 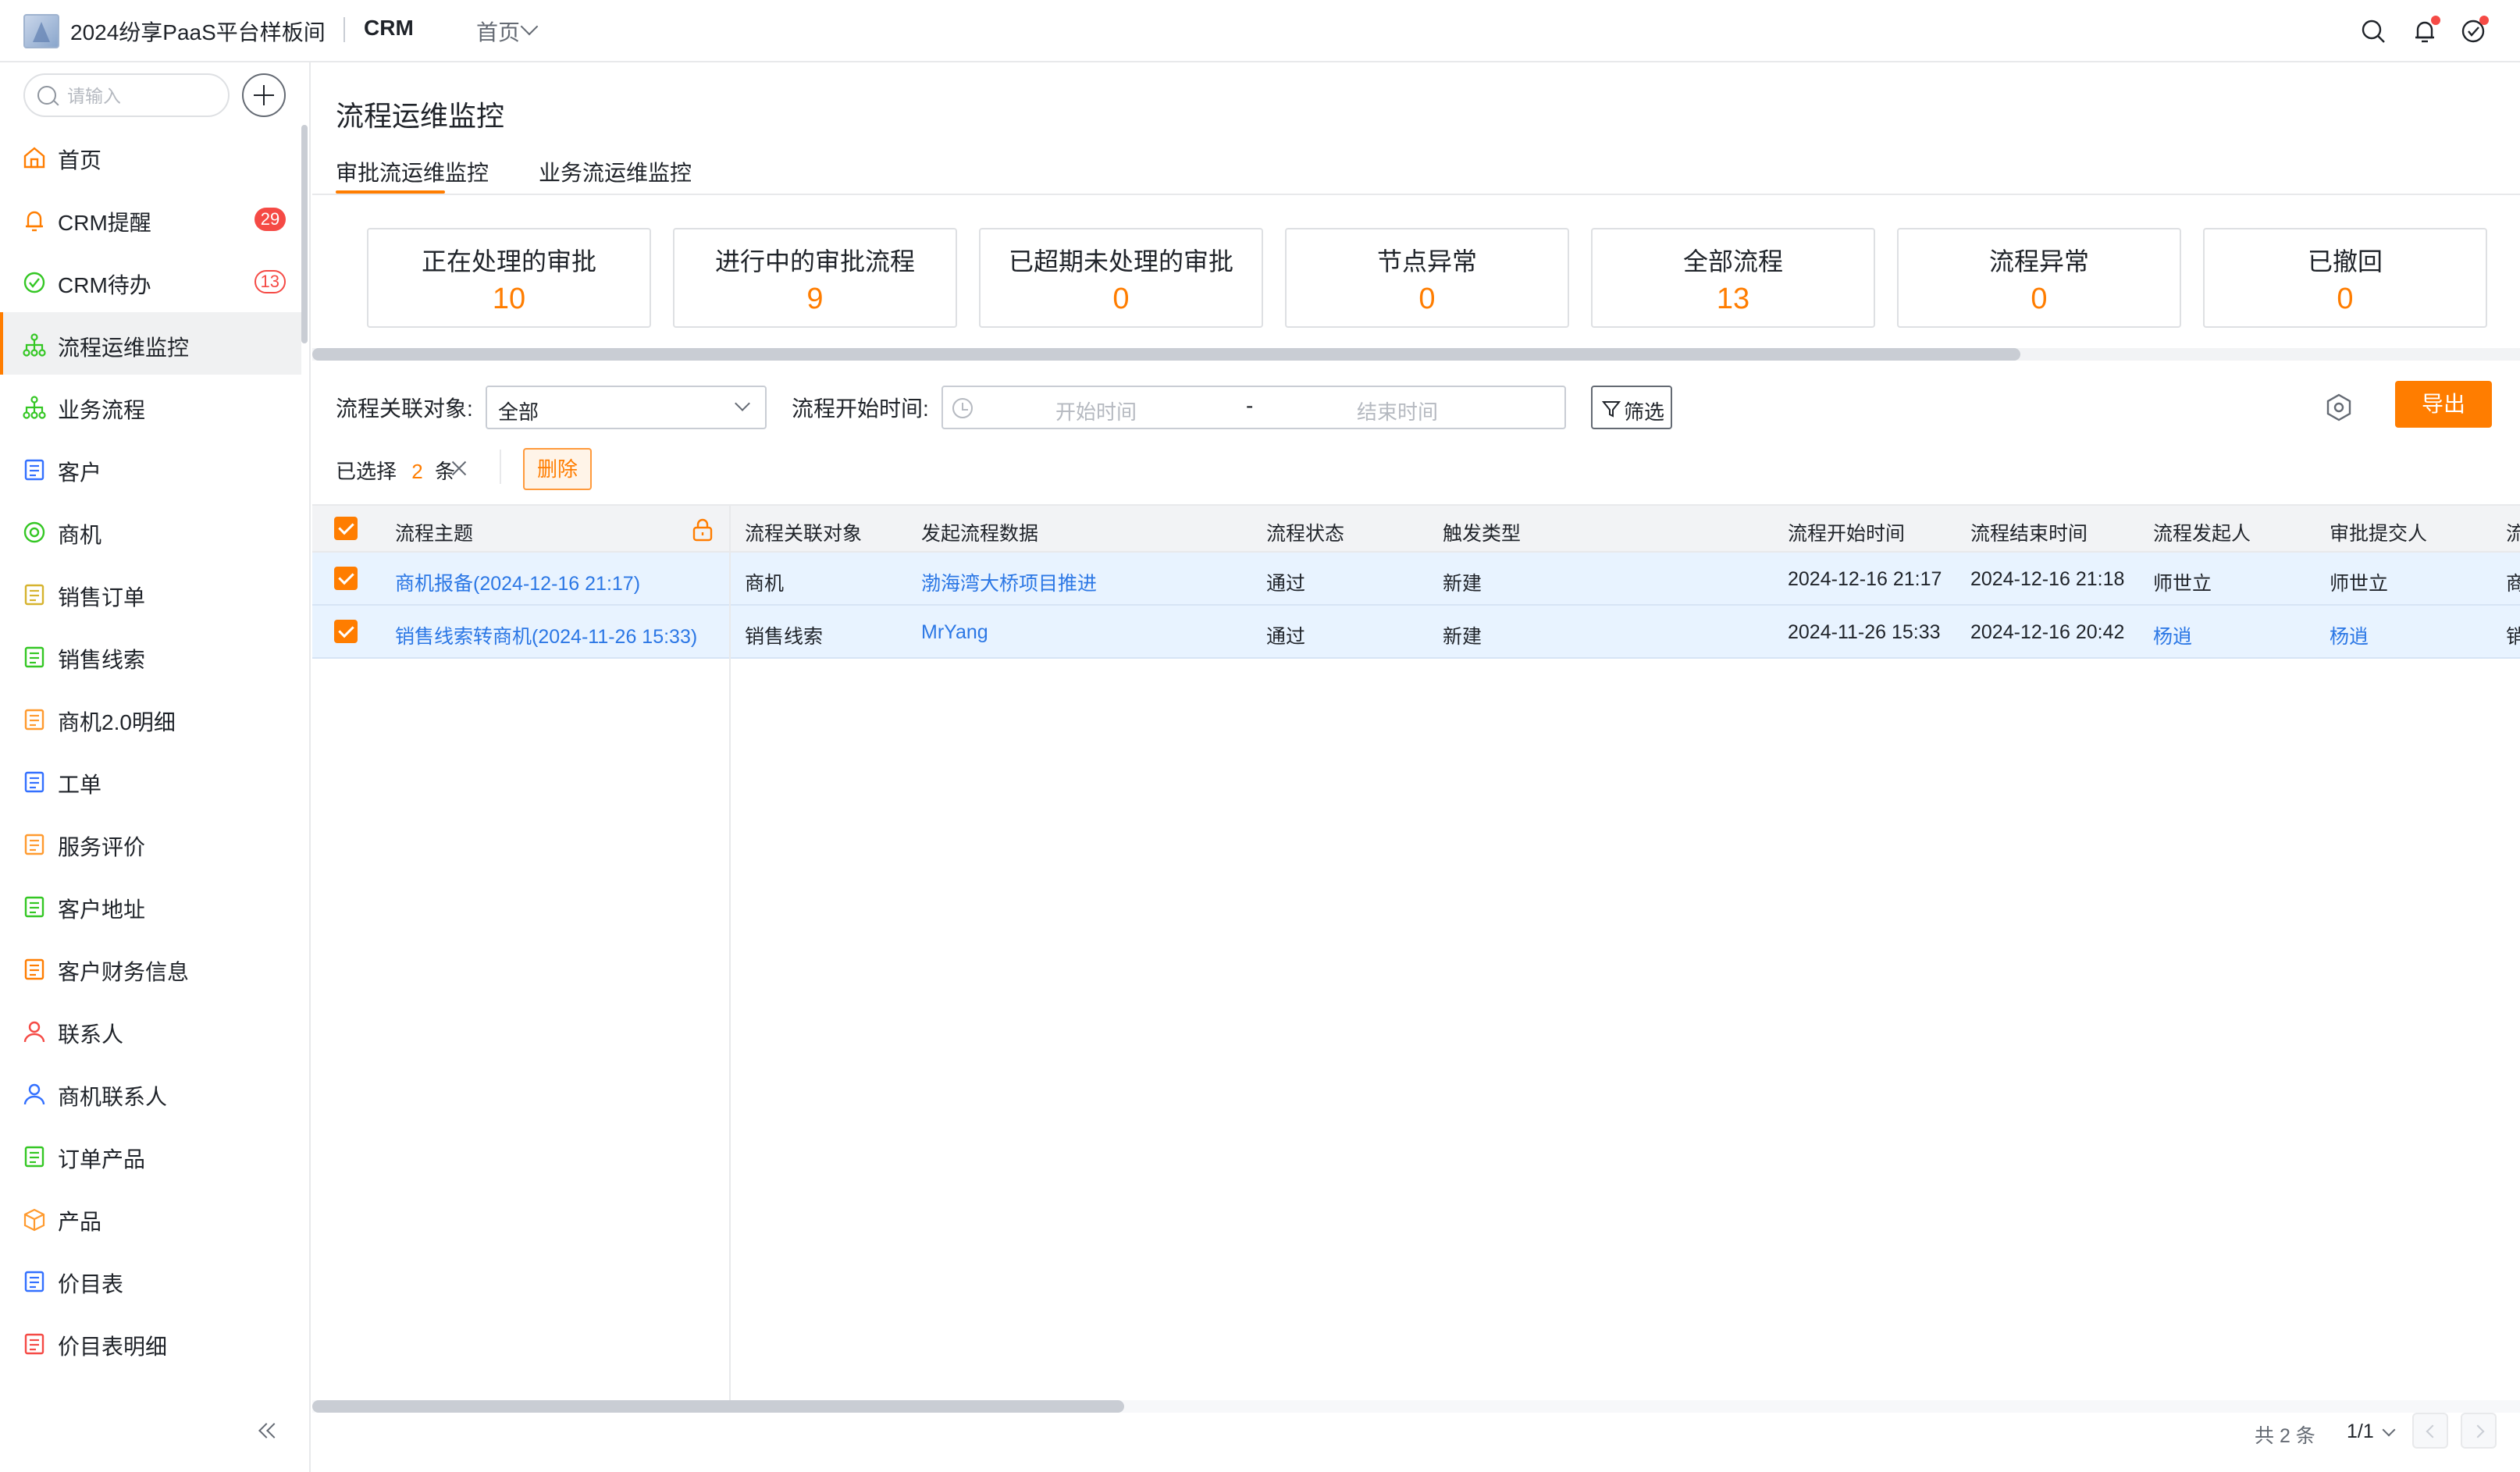 I want to click on sidebar-item: 客户地址, so click(x=150, y=905).